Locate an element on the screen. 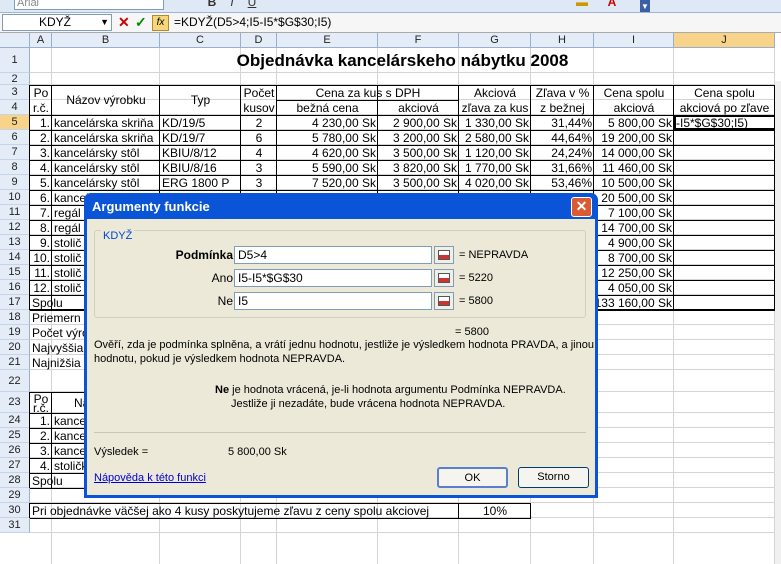 This screenshot has height=564, width=781. column-header-g: G is located at coordinates (495, 40).